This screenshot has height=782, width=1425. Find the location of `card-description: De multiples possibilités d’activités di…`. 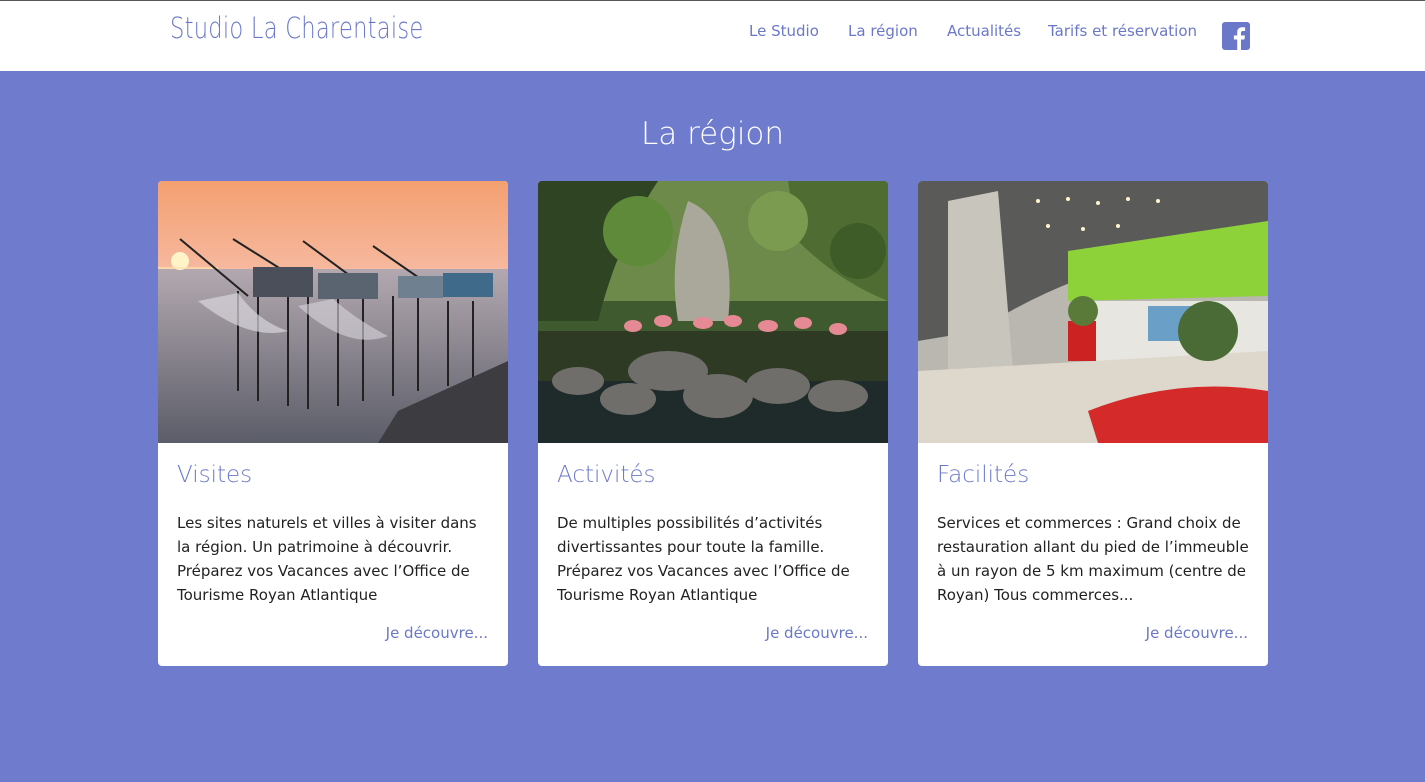

card-description: De multiples possibilités d’activités di… is located at coordinates (703, 559).